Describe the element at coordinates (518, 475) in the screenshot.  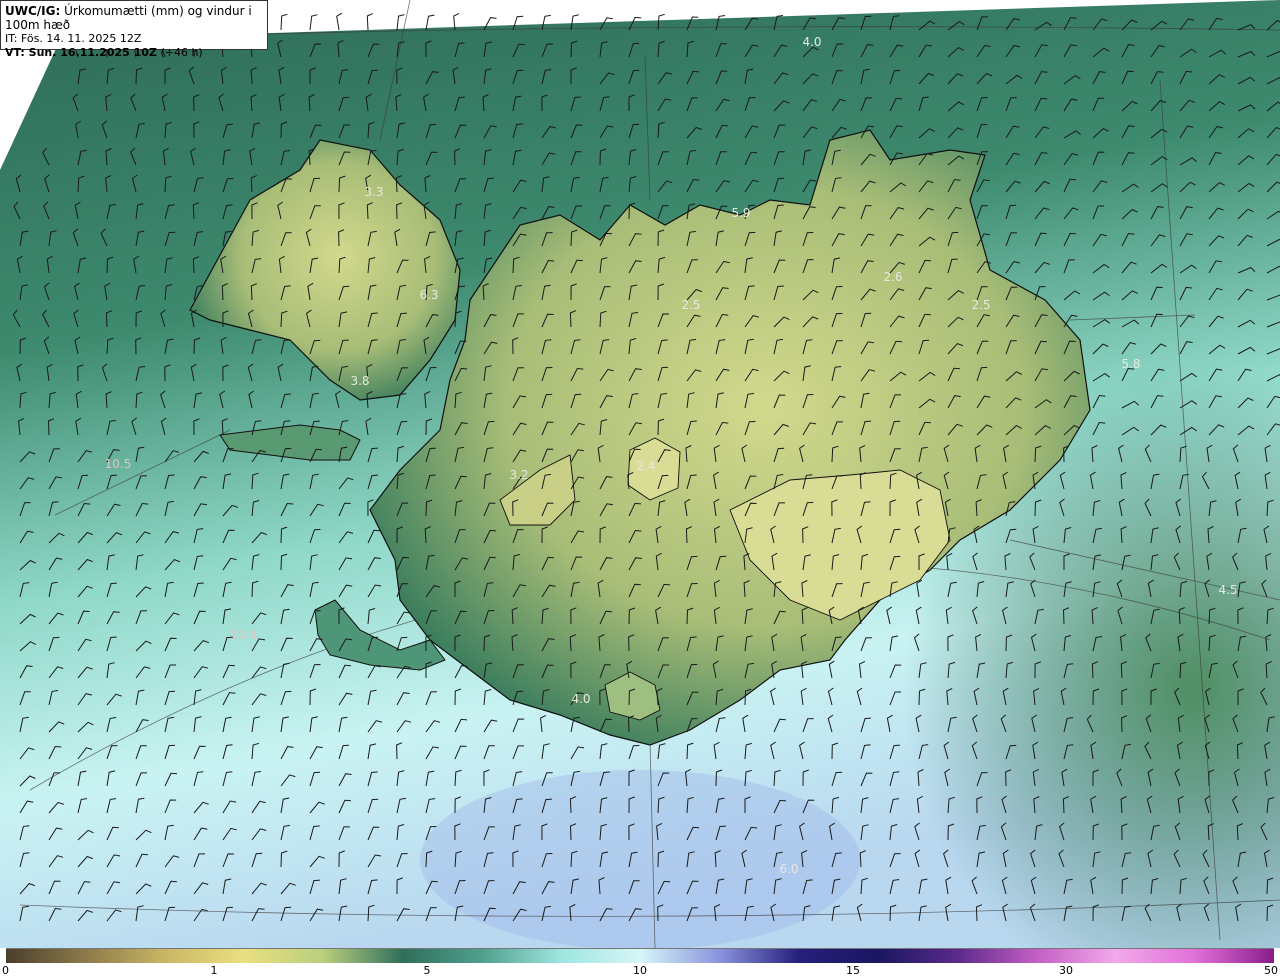
I see `map-value-label: 3.2` at that location.